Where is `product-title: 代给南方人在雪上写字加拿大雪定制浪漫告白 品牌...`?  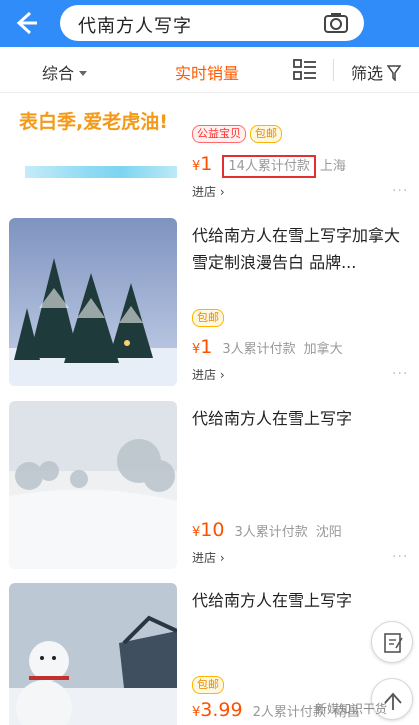 product-title: 代给南方人在雪上写字加拿大雪定制浪漫告白 品牌... is located at coordinates (297, 249).